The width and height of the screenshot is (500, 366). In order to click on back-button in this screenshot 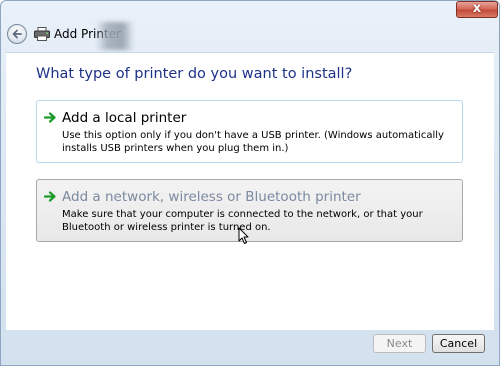, I will do `click(17, 34)`.